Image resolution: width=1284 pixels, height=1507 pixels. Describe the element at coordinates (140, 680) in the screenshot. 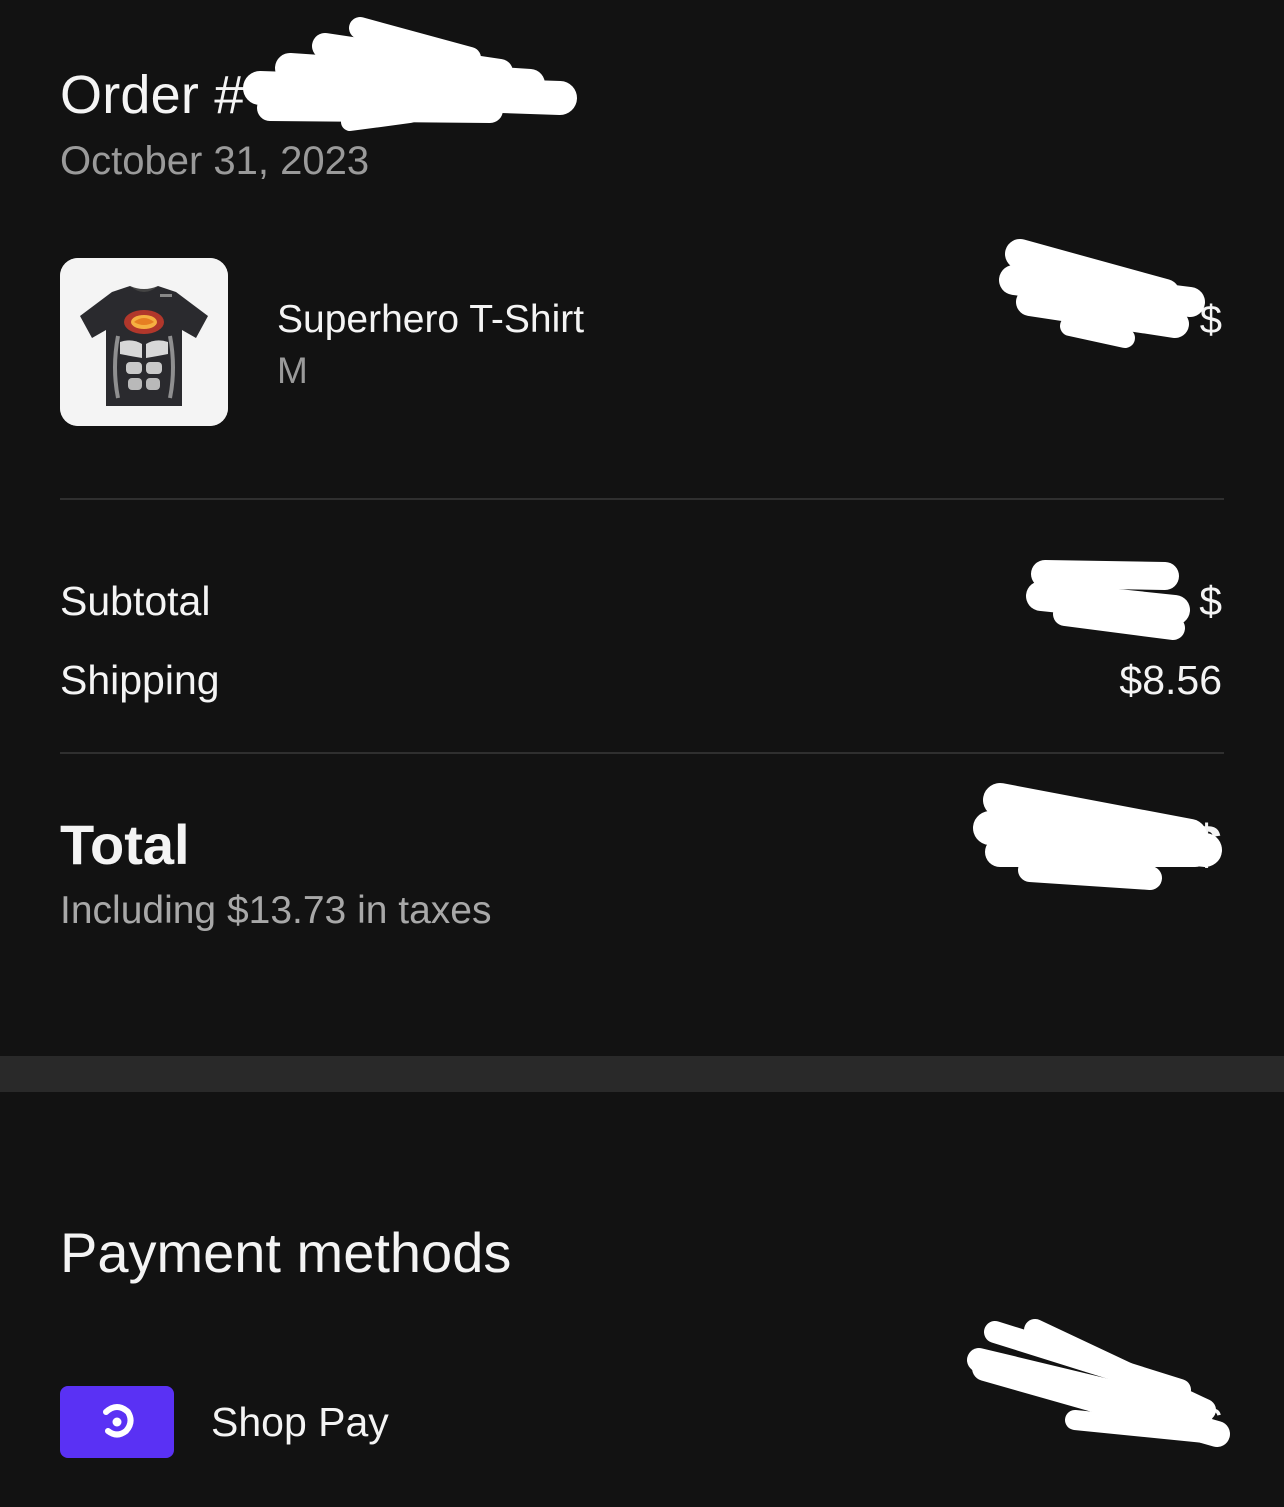

I see `shipping-label: Shipping` at that location.